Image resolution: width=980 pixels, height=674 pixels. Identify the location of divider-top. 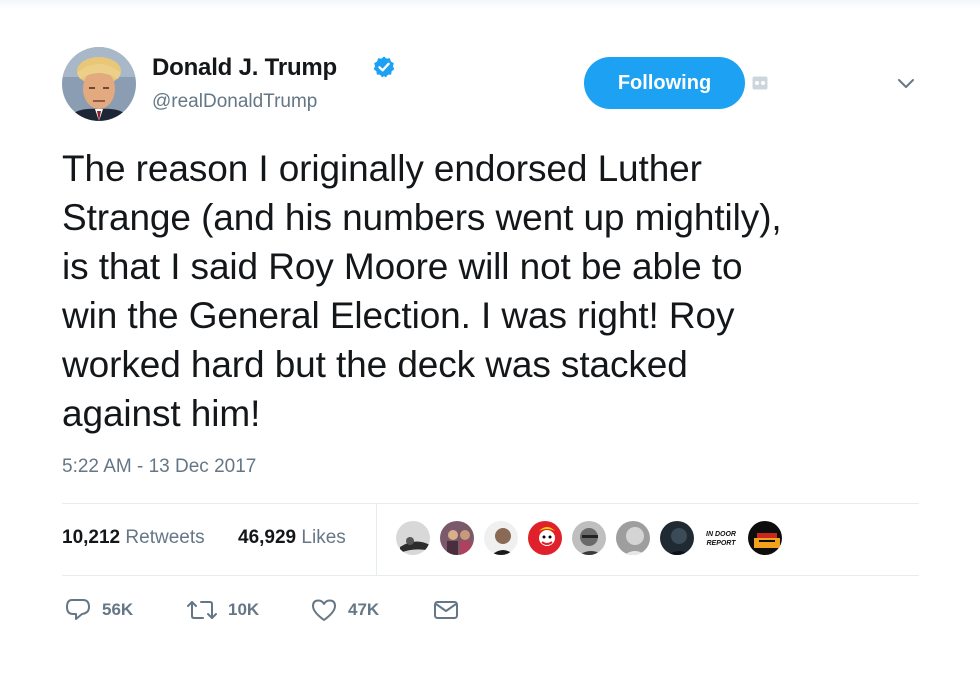
(490, 503).